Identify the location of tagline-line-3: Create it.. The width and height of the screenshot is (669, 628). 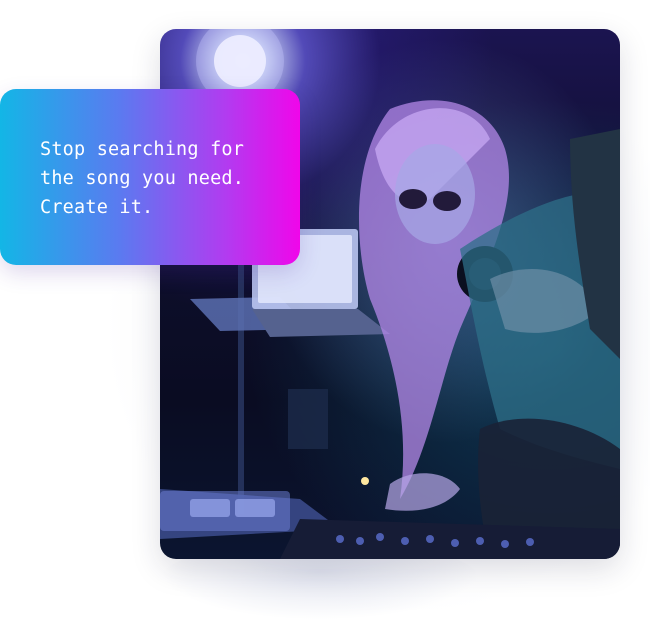
(97, 207).